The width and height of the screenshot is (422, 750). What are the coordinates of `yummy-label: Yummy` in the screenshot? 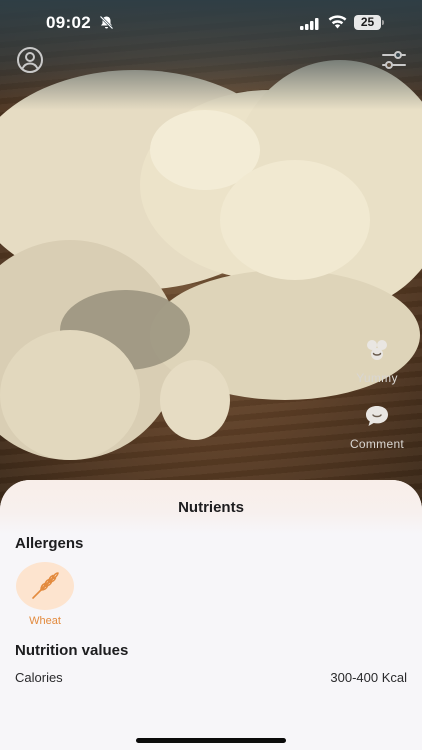 It's located at (377, 378).